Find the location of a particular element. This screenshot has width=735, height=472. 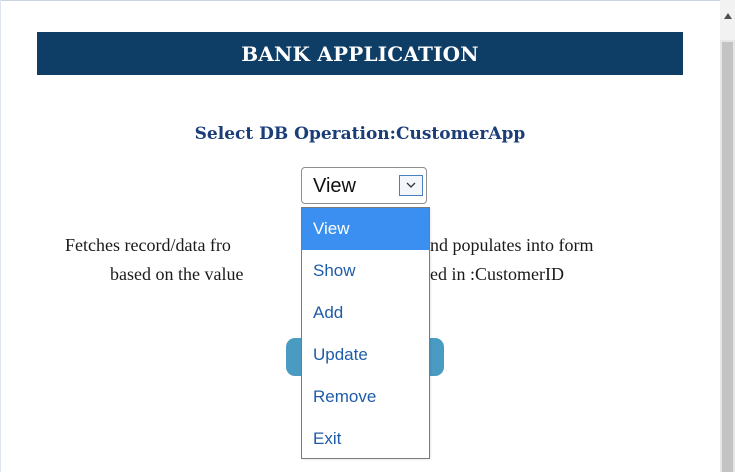

chevron-down-icon is located at coordinates (411, 185).